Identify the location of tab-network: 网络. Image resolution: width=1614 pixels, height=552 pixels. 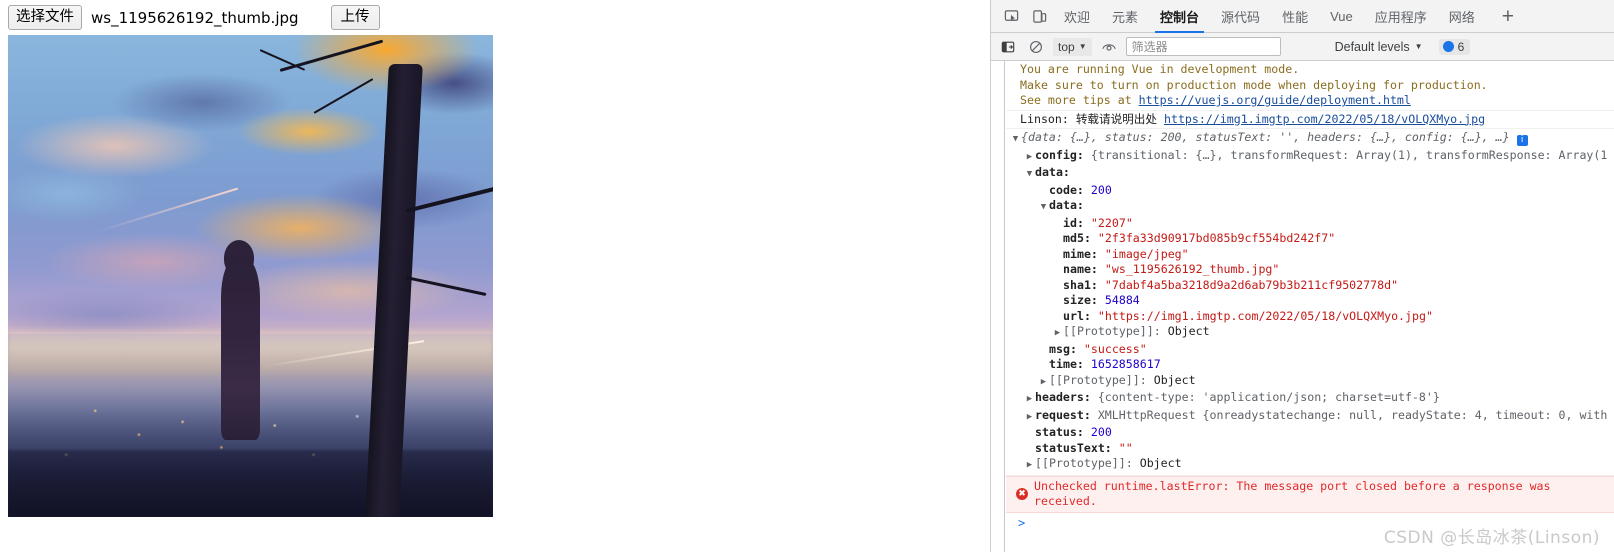
(1462, 16).